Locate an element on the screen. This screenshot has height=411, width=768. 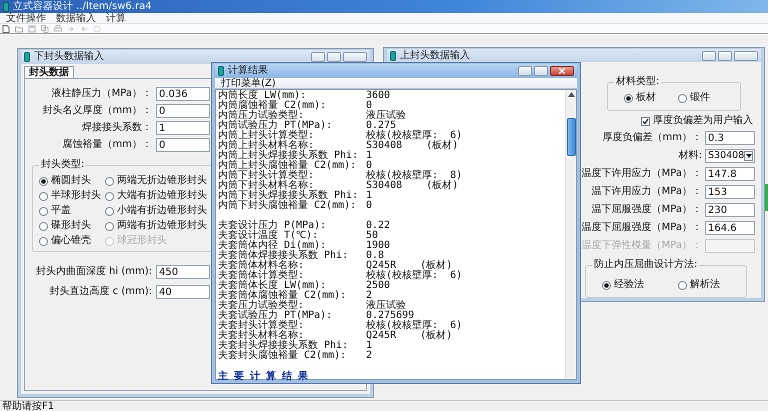
result-label: 夫套设计压力 P(MPa): is located at coordinates (273, 226).